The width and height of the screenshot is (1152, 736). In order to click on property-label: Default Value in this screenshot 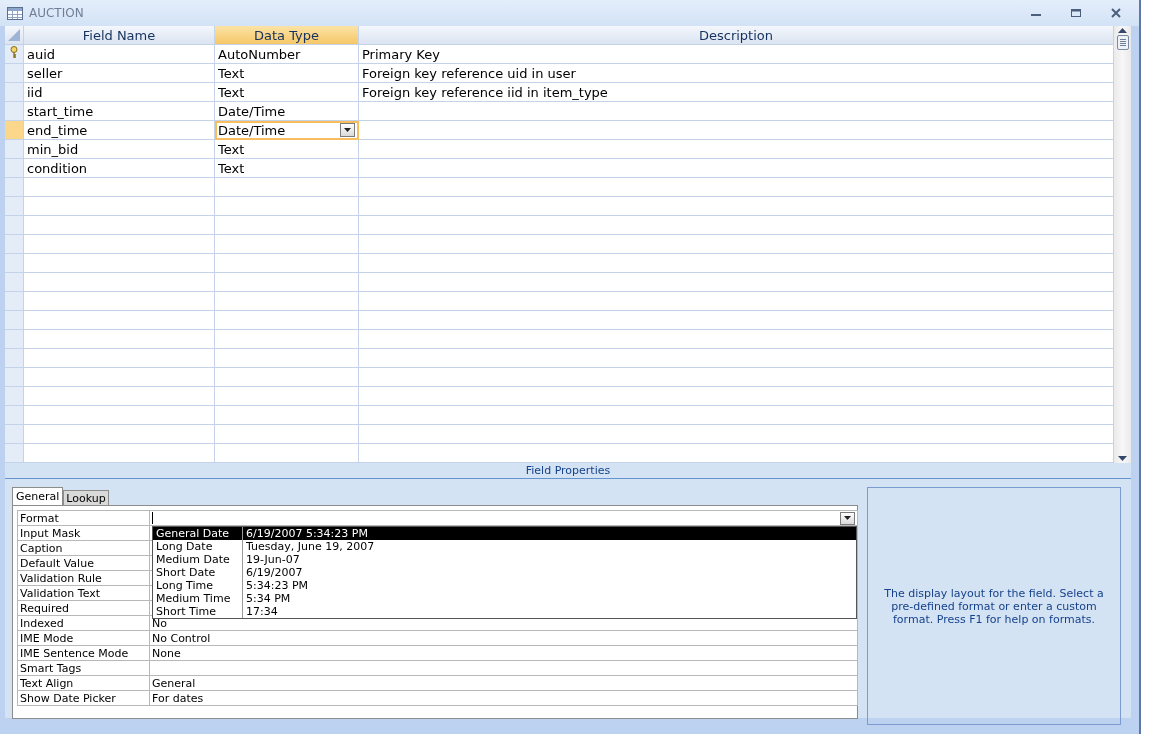, I will do `click(84, 563)`.